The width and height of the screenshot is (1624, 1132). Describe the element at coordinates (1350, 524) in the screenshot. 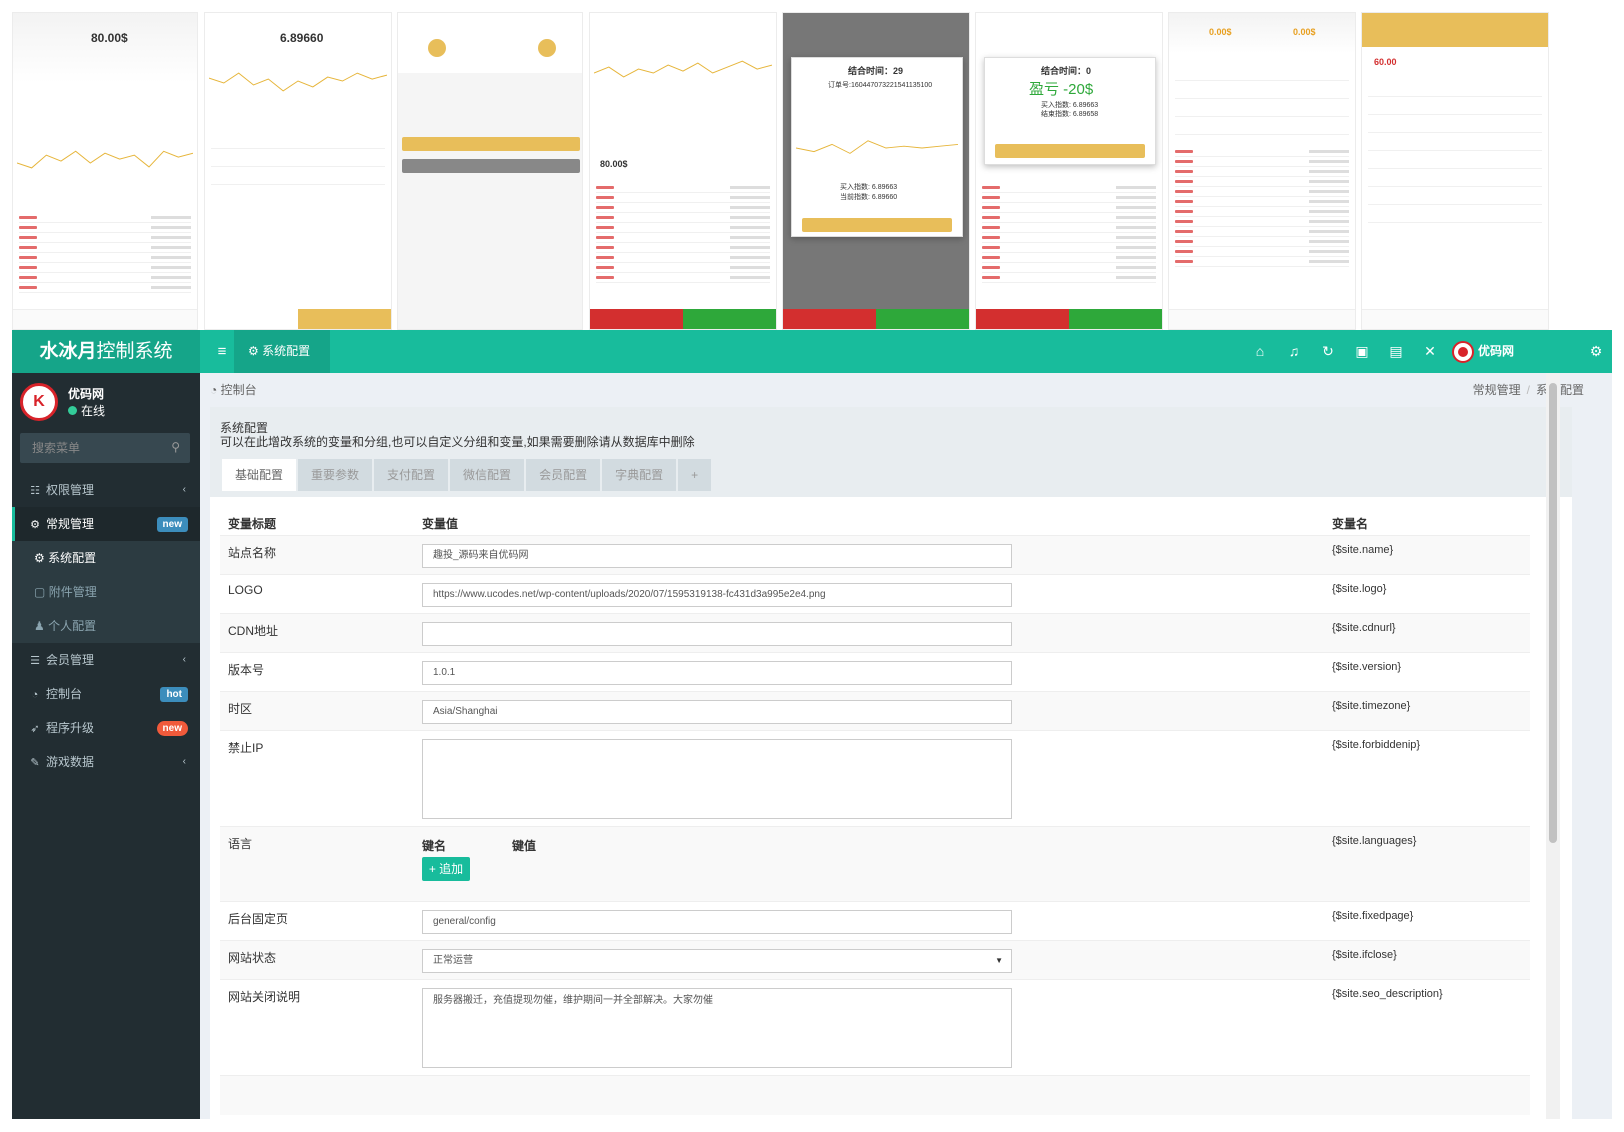

I see `column-header-name: 变量名` at that location.